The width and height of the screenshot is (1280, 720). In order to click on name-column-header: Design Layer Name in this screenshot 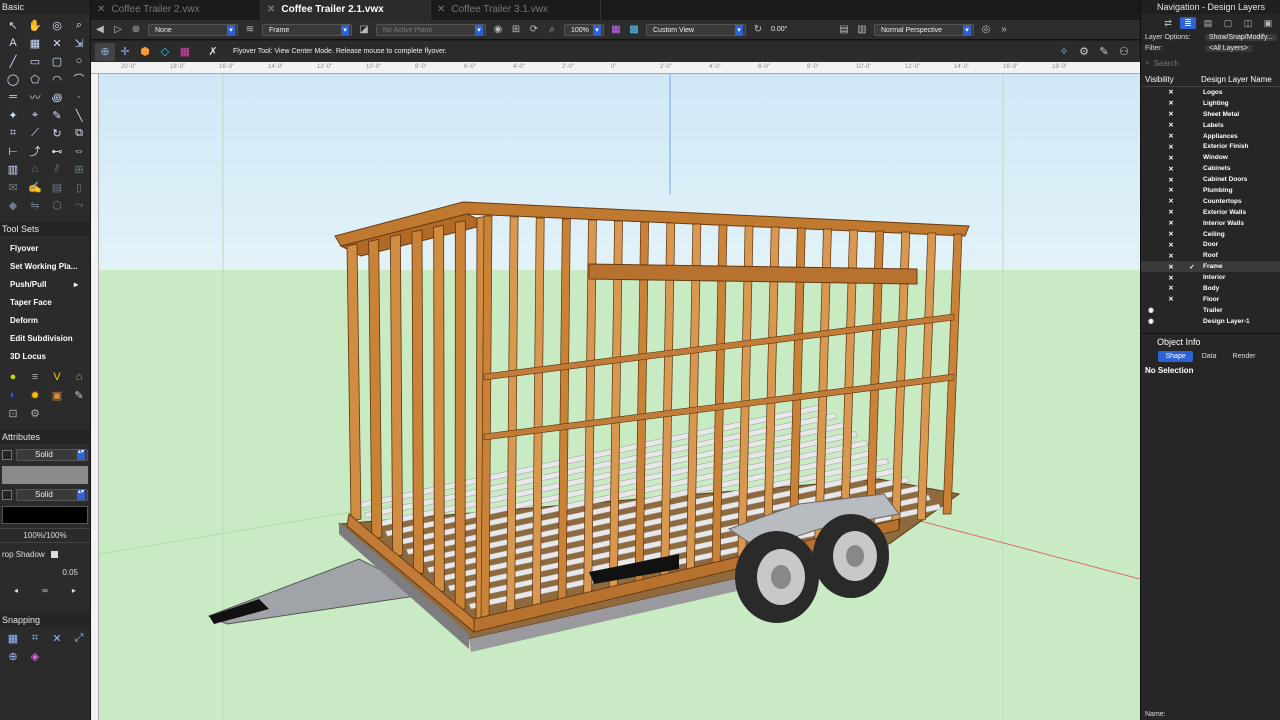, I will do `click(1236, 79)`.